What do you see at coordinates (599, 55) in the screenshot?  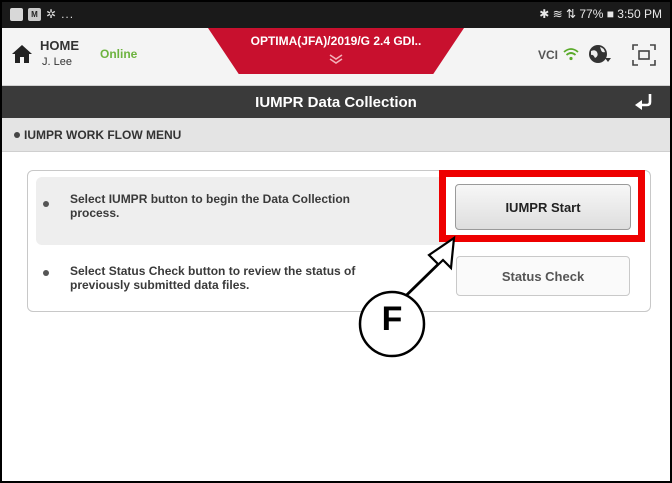 I see `globe-icon` at bounding box center [599, 55].